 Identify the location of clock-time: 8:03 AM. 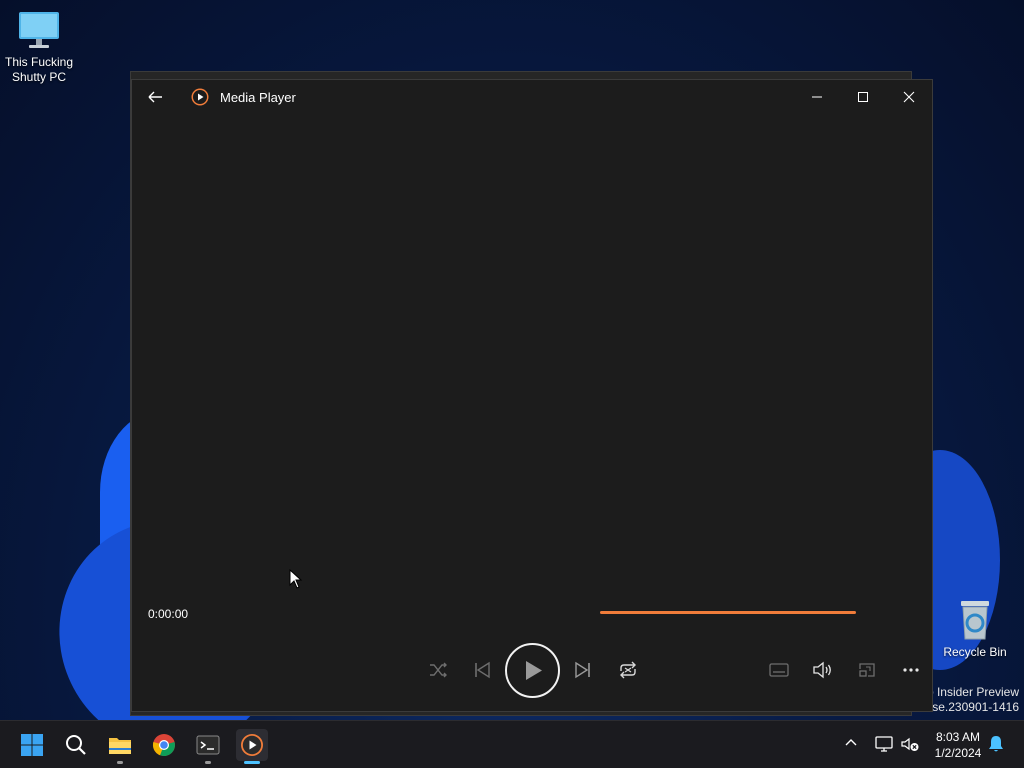
(958, 737).